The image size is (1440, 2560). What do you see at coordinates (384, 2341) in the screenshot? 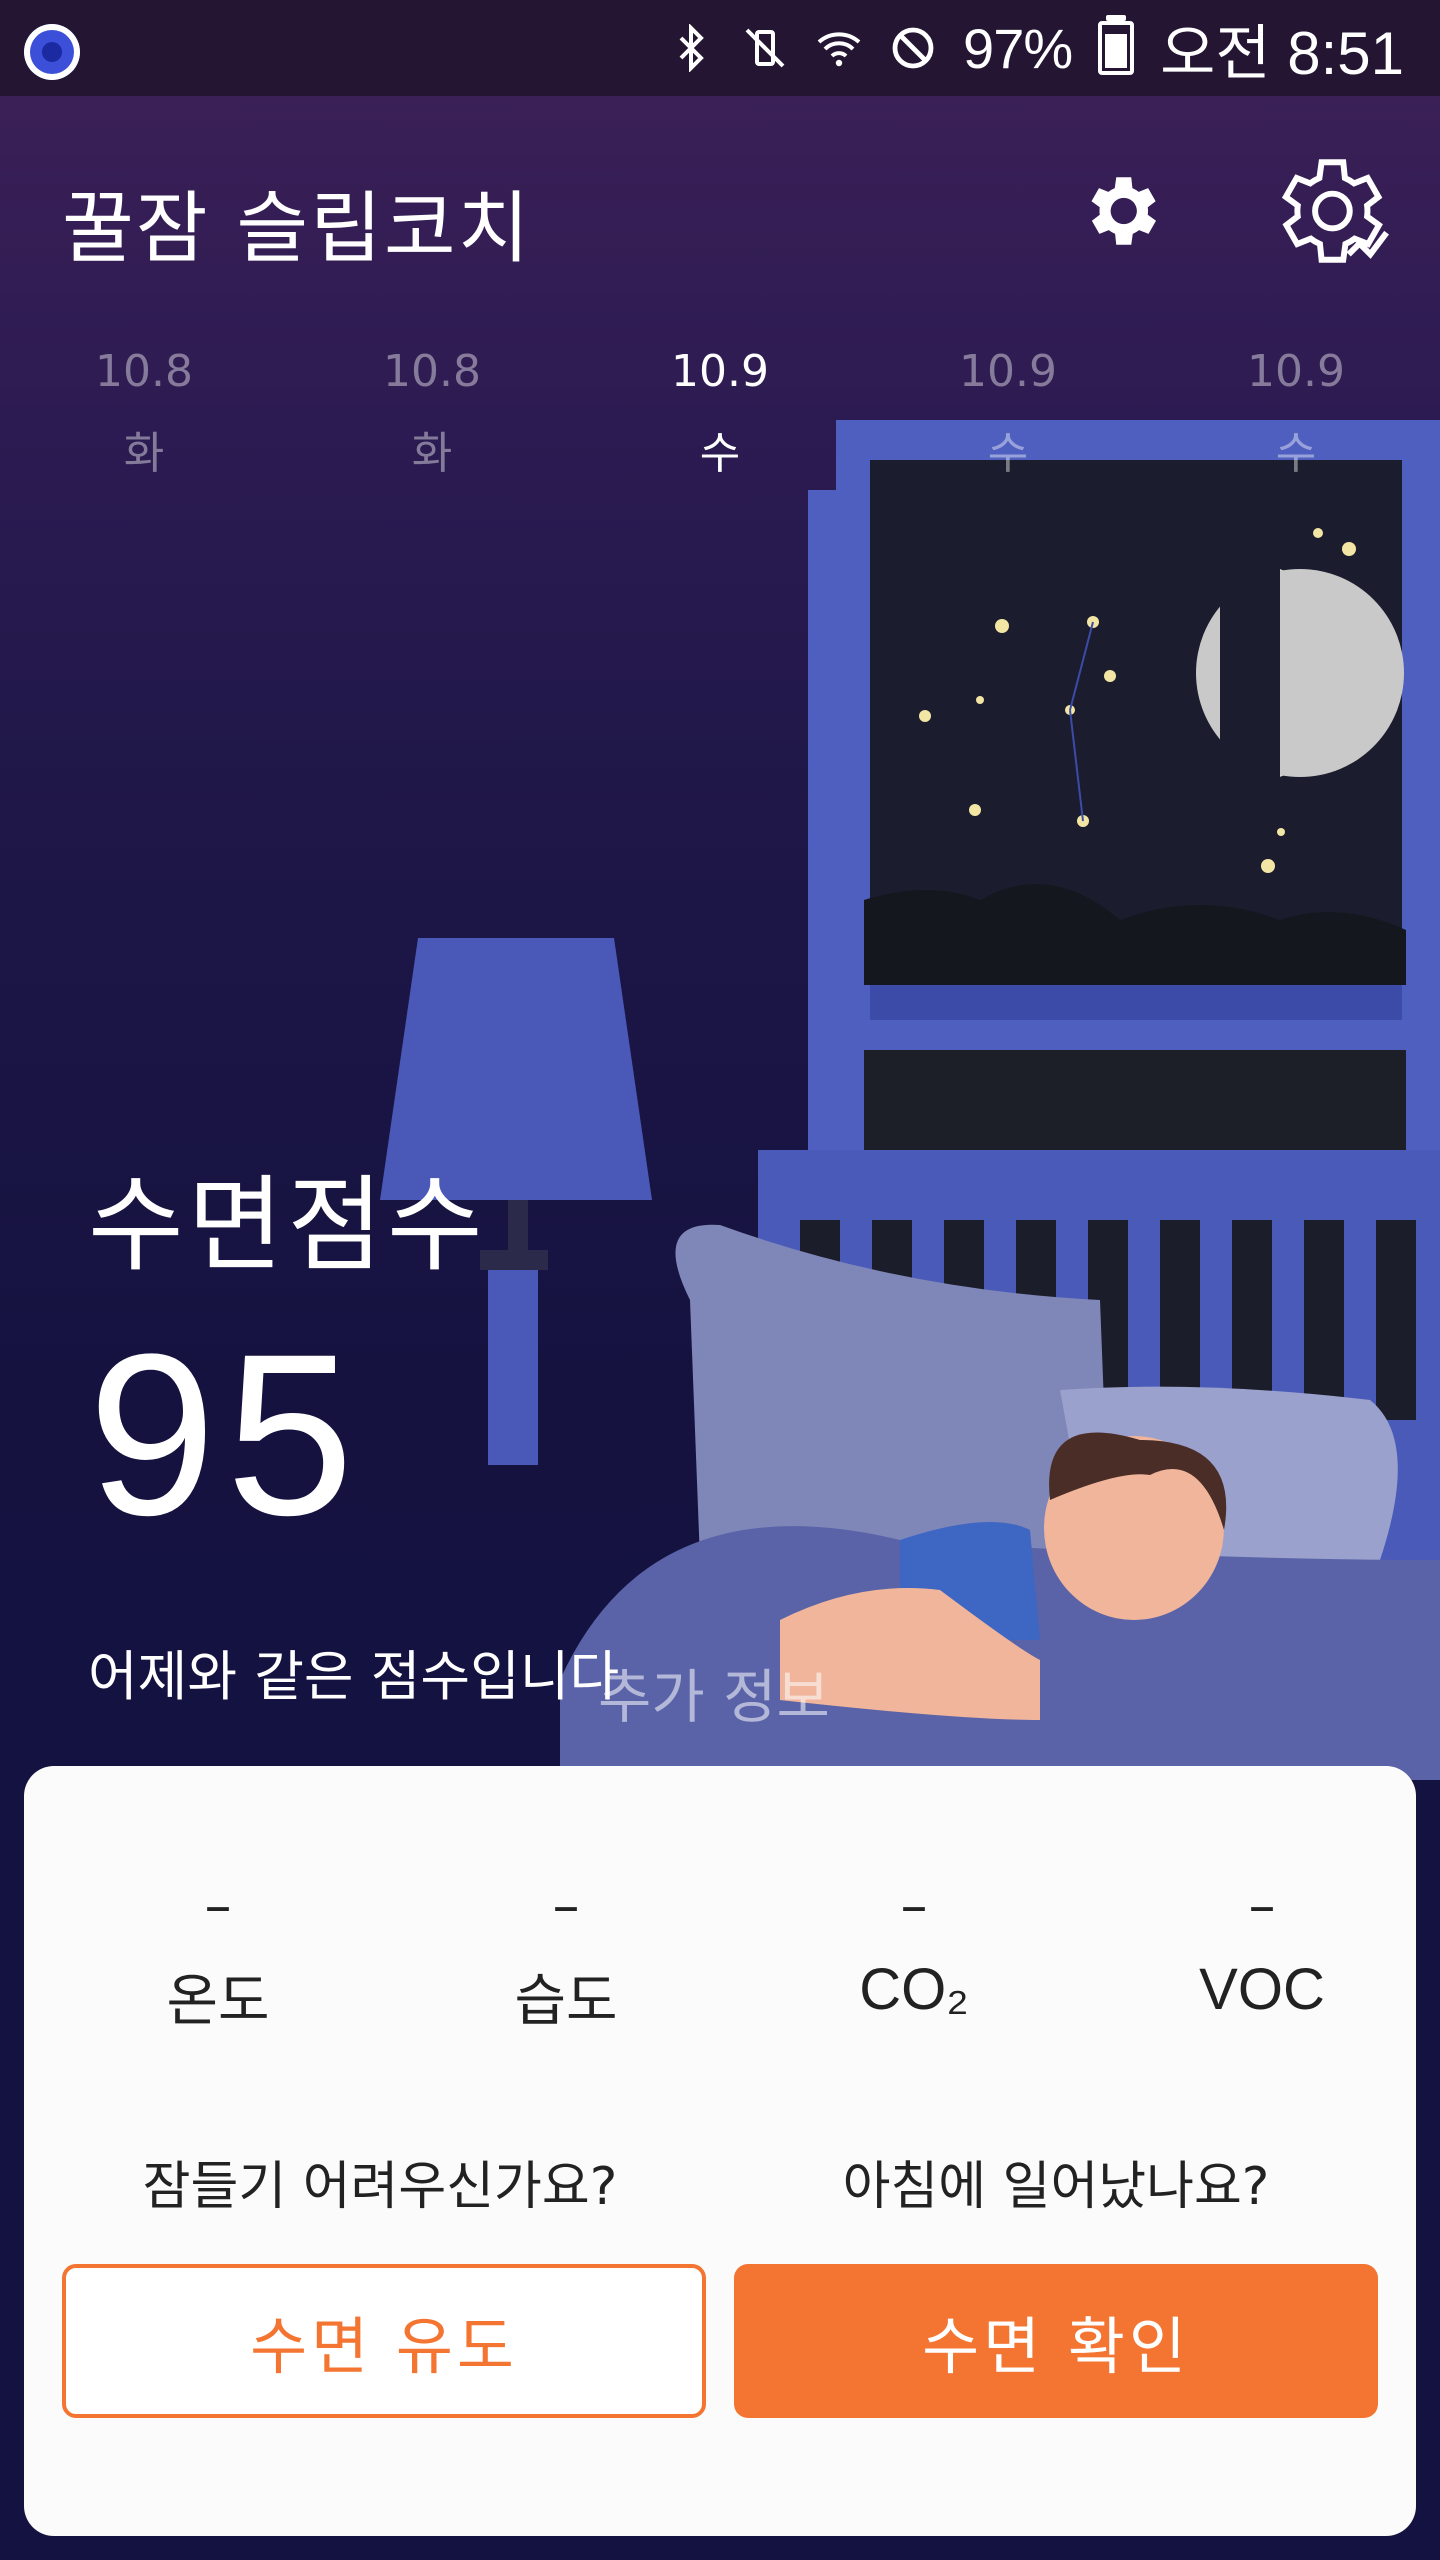
I see `sleep-induce-button: 수면 유도` at bounding box center [384, 2341].